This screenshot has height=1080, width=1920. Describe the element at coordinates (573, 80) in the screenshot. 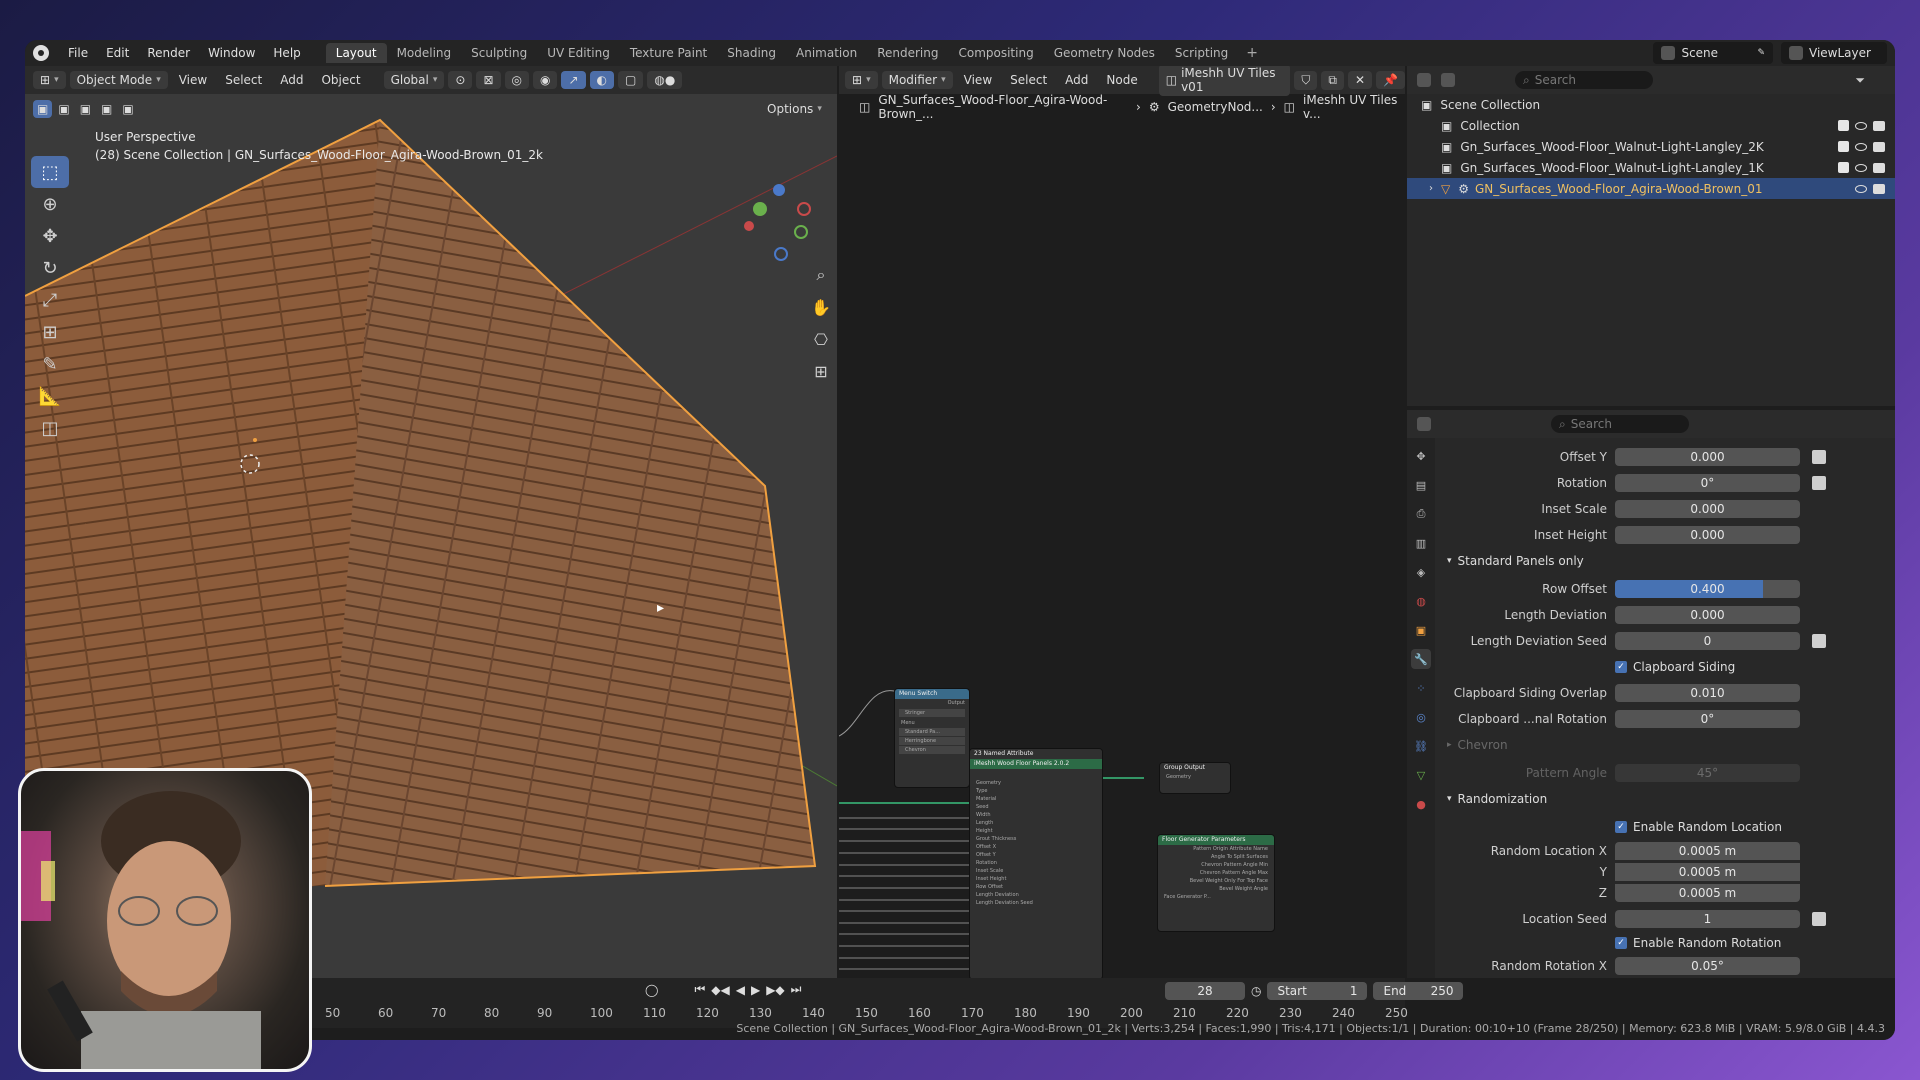

I see `gizmo-toggle-icon: ↗` at that location.